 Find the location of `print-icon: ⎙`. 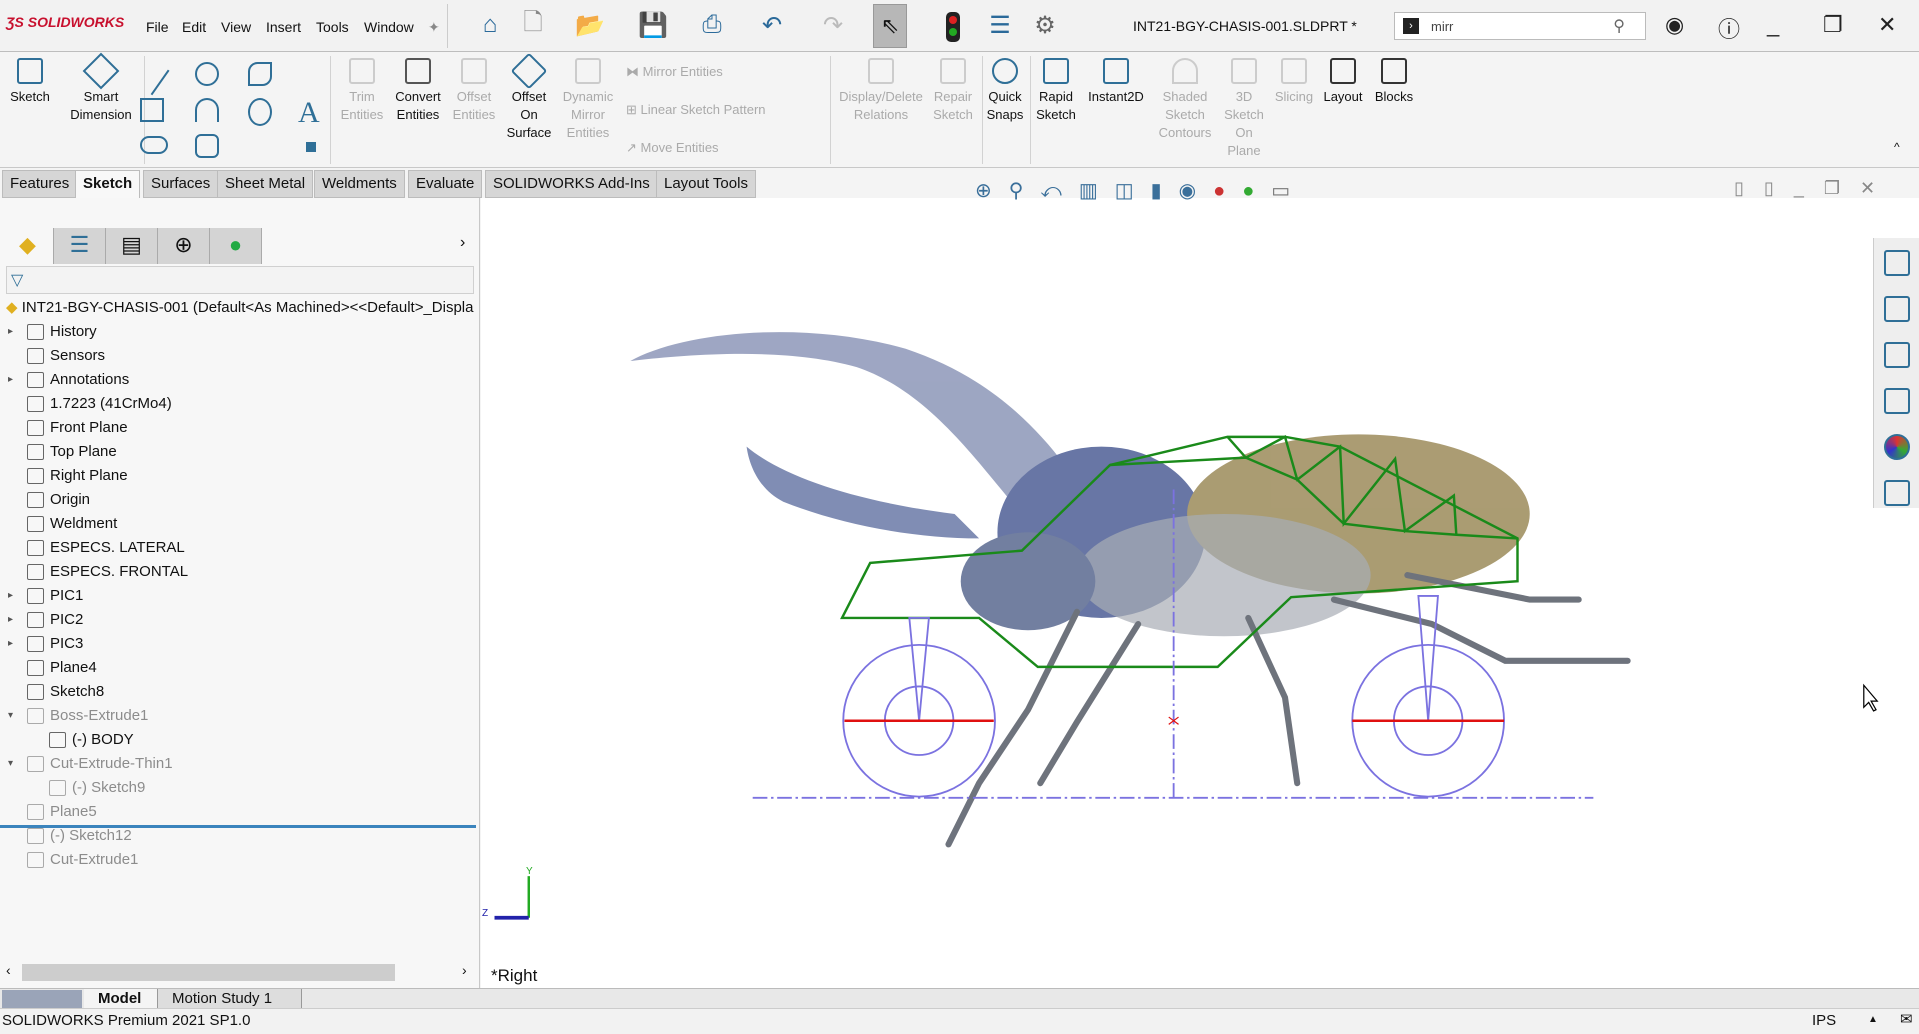

print-icon: ⎙ is located at coordinates (712, 25).